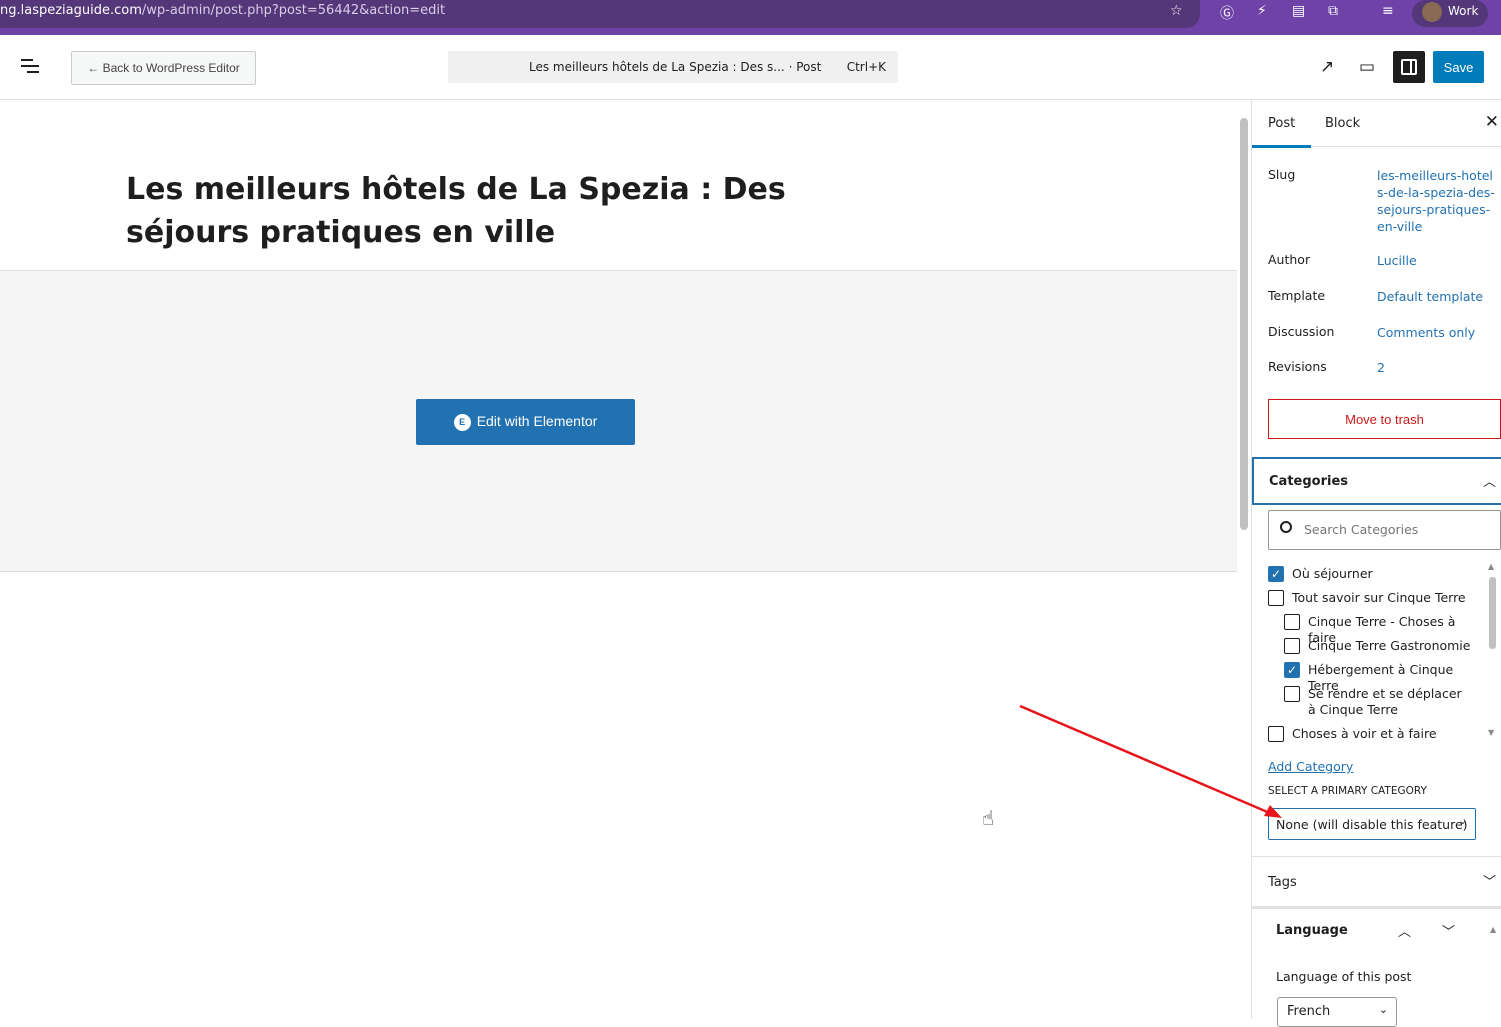 The width and height of the screenshot is (1501, 1027). What do you see at coordinates (1310, 766) in the screenshot?
I see `add-category-link: Add Category` at bounding box center [1310, 766].